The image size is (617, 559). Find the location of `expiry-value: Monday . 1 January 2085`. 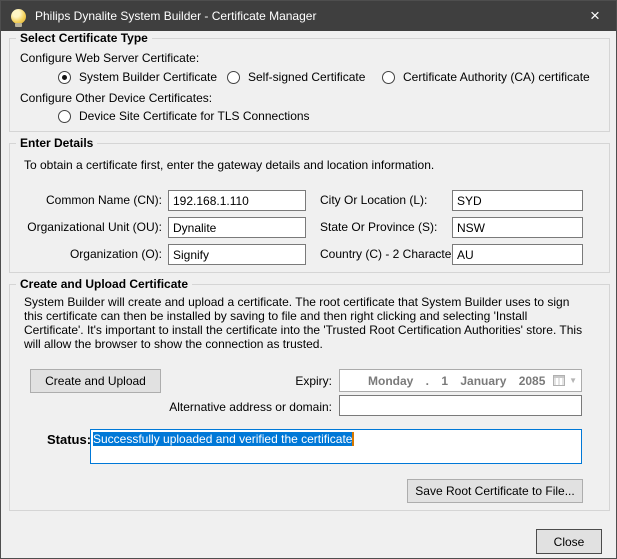

expiry-value: Monday . 1 January 2085 is located at coordinates (457, 380).